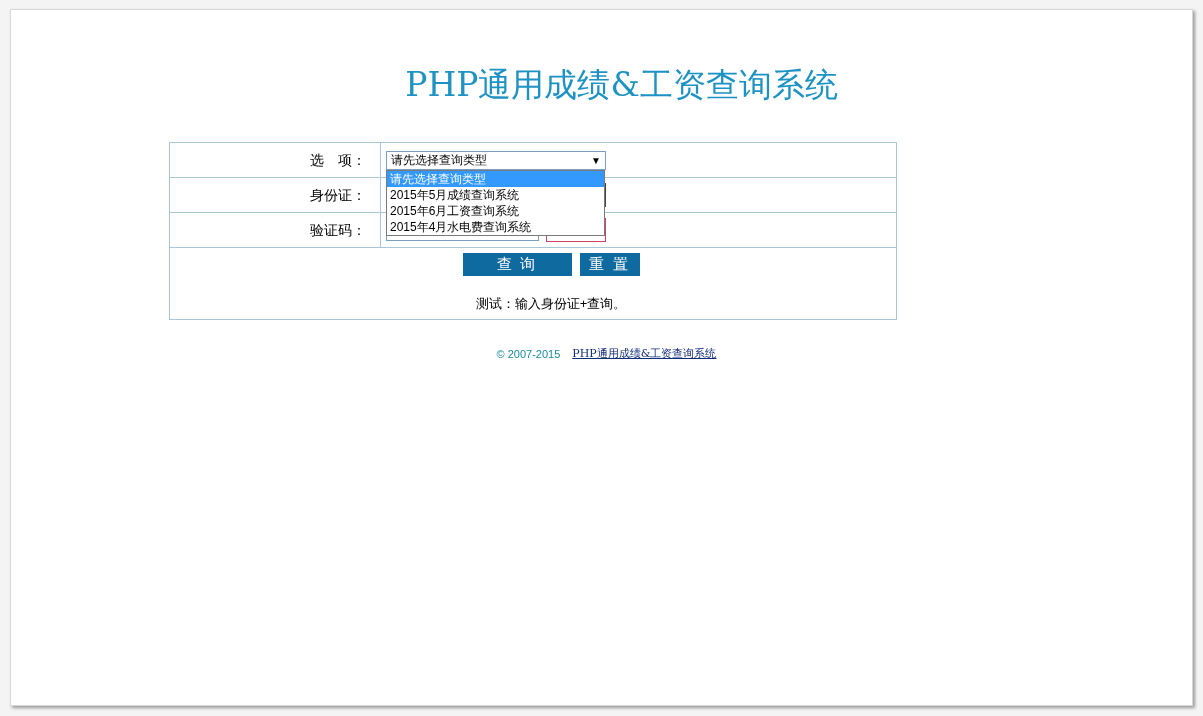 This screenshot has height=716, width=1203. I want to click on dropdown-arrow-icon: ▼, so click(596, 160).